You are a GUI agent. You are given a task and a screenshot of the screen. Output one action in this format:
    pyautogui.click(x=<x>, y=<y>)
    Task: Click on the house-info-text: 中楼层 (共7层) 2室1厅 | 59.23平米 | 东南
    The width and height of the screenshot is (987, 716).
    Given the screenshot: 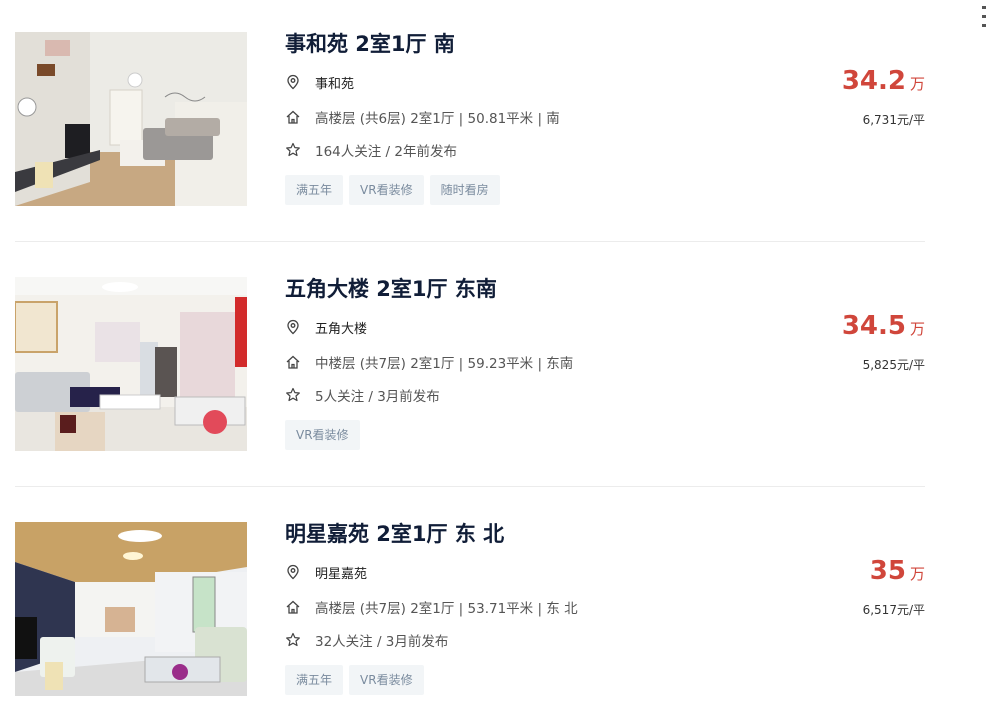 What is the action you would take?
    pyautogui.click(x=444, y=364)
    